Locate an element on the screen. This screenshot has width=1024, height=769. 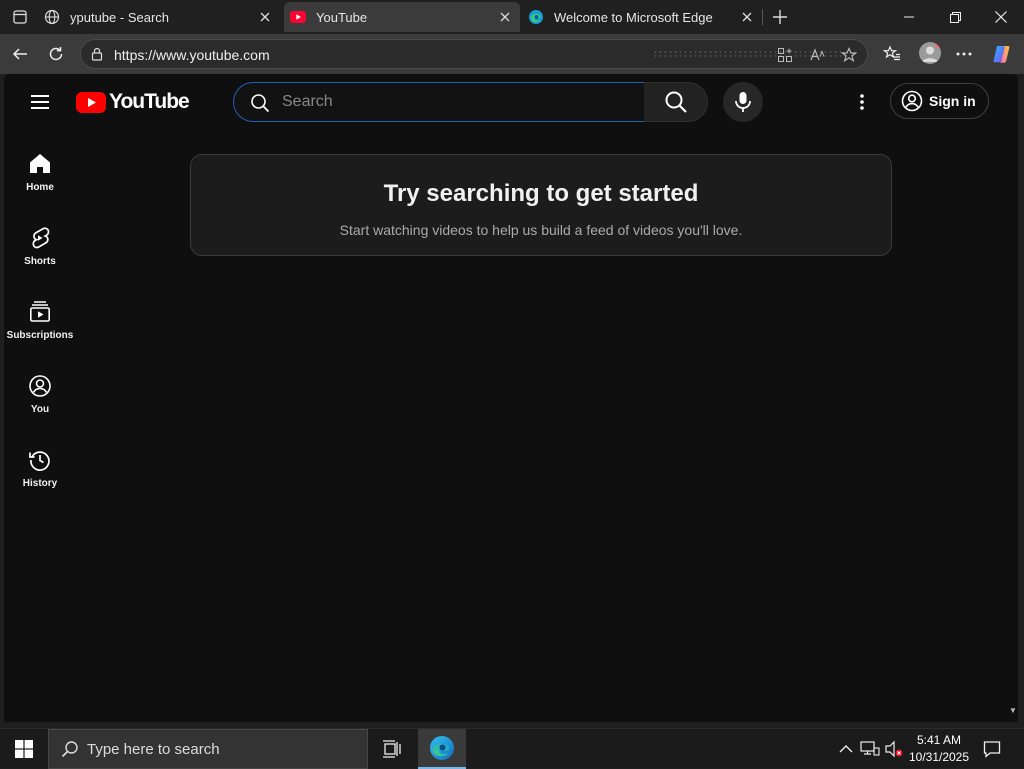
network-icon is located at coordinates (870, 749).